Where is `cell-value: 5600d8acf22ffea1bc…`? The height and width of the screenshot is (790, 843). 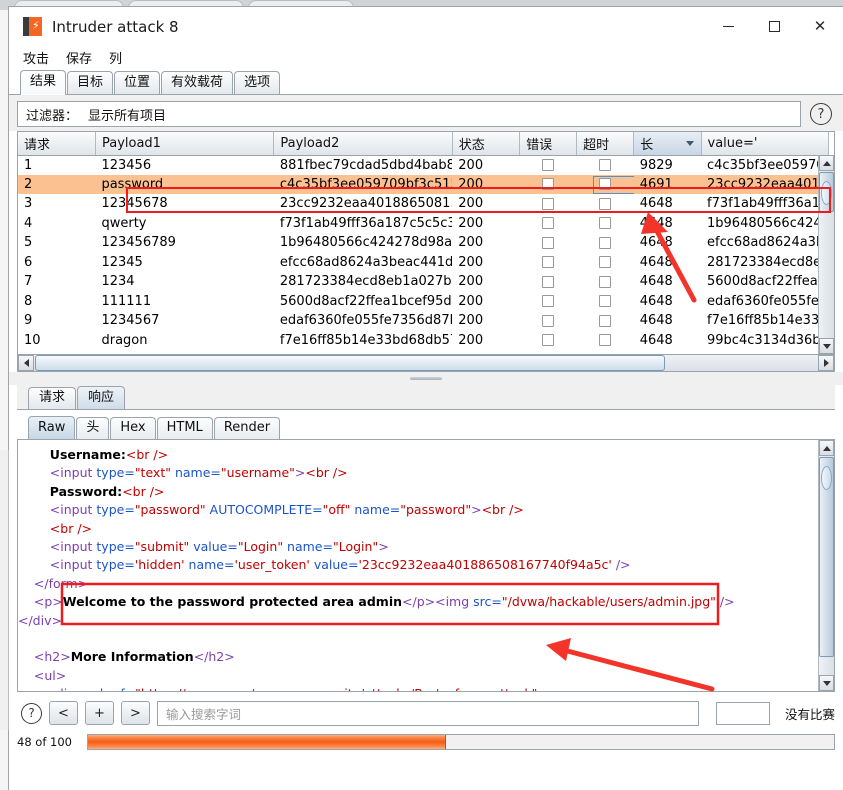
cell-value: 5600d8acf22ffea1bc… is located at coordinates (768, 282).